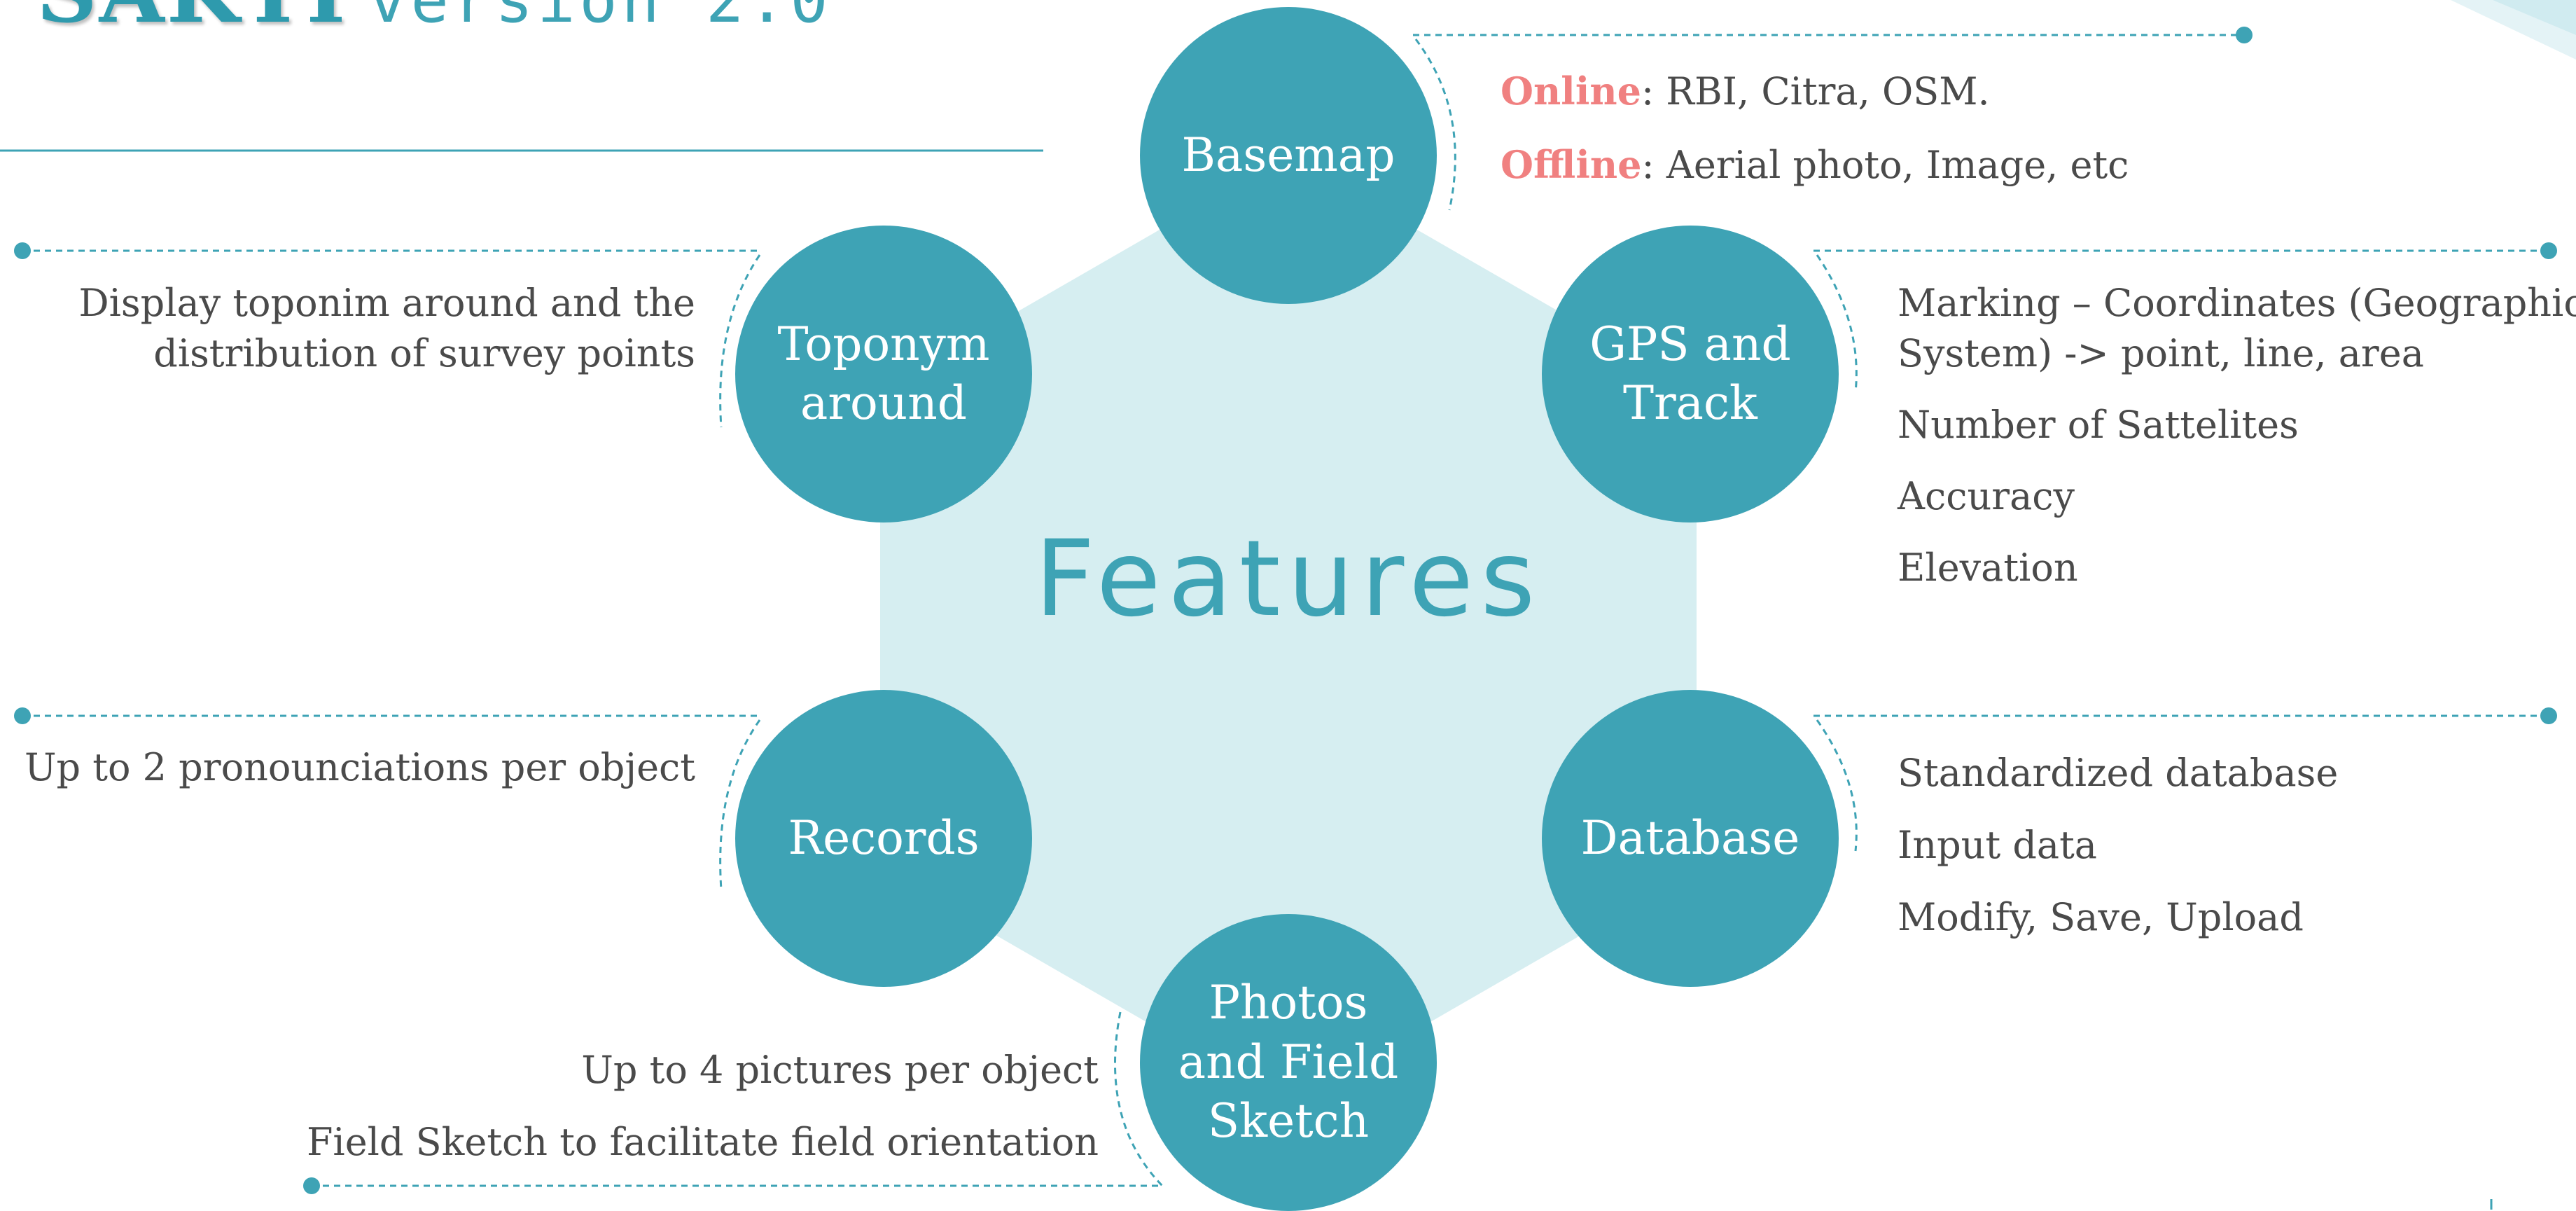  I want to click on basemap-offline-line: Offline: Aerial photo, Image, etc, so click(1815, 165).